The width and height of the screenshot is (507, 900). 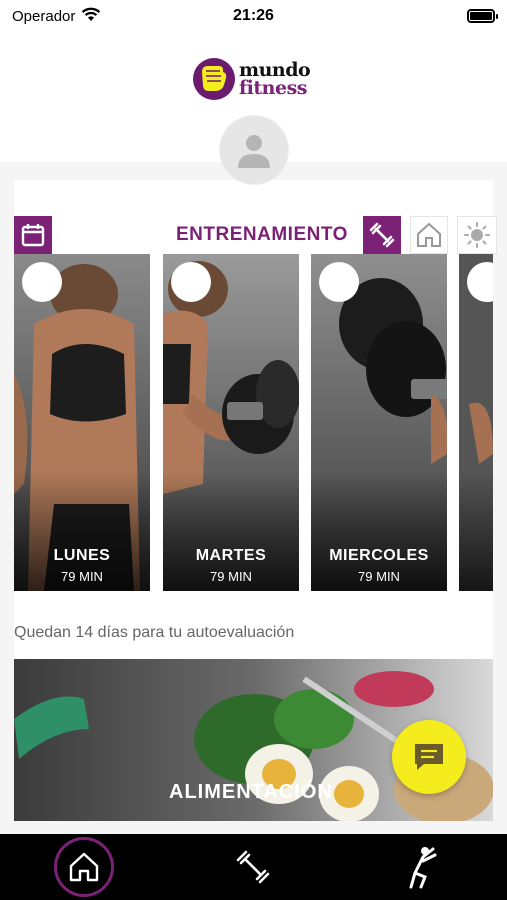 What do you see at coordinates (379, 422) in the screenshot?
I see `day-card-miercoles: MIERCOLES 79 MIN` at bounding box center [379, 422].